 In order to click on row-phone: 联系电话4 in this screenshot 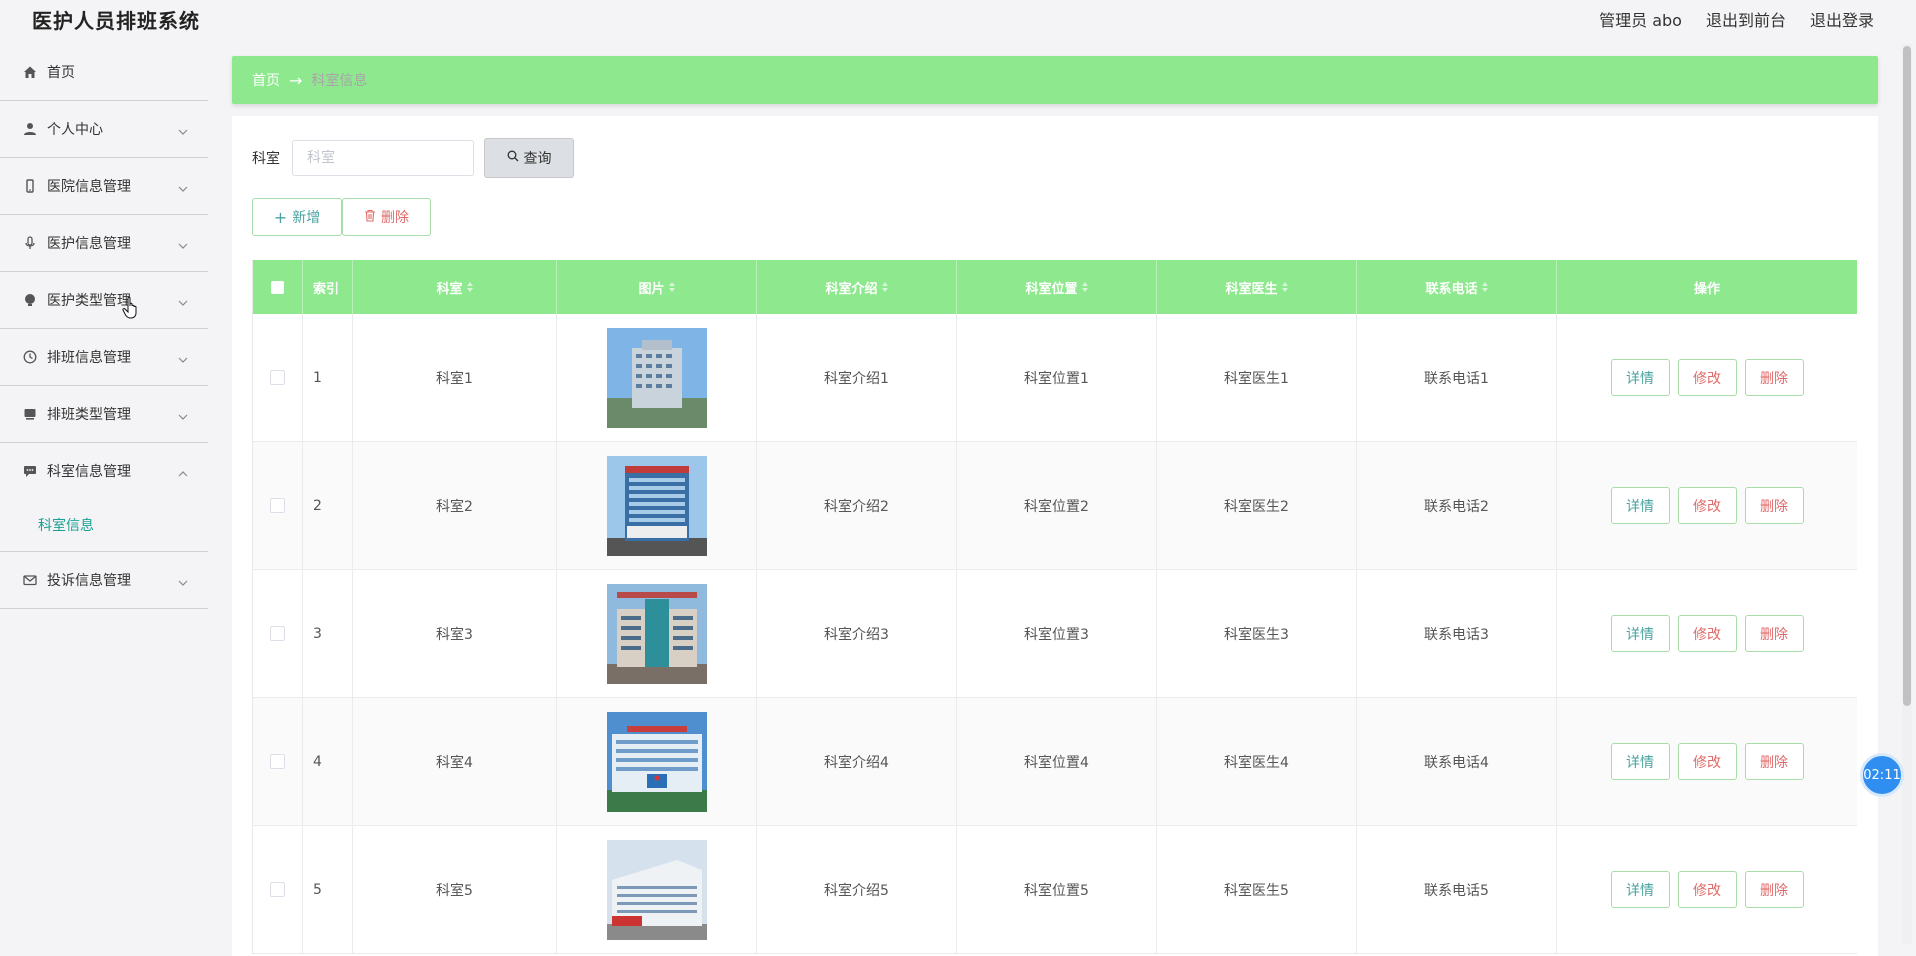, I will do `click(1457, 761)`.